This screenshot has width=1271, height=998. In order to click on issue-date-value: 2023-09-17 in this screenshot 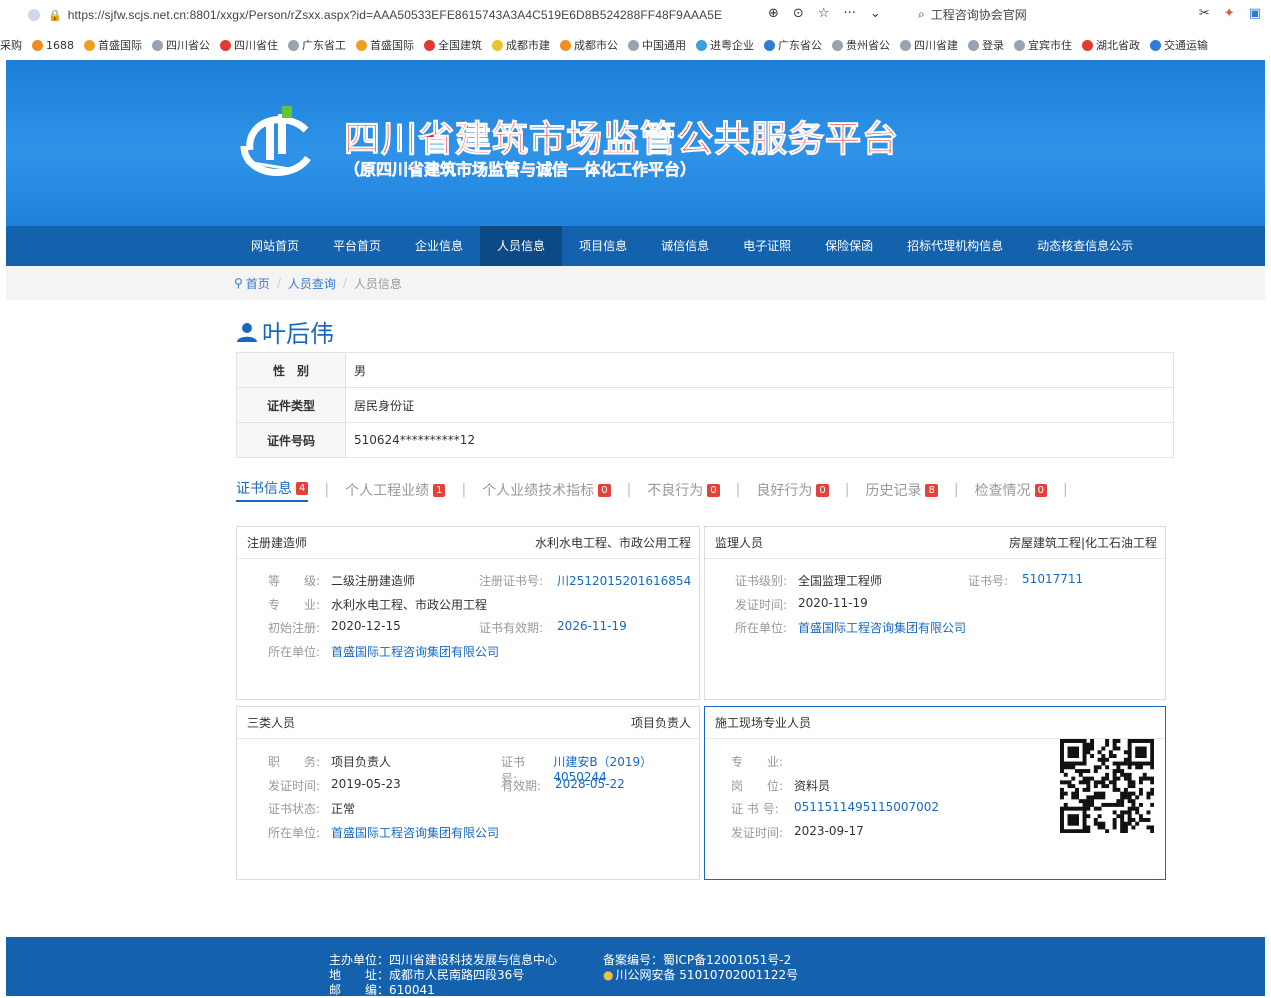, I will do `click(829, 831)`.